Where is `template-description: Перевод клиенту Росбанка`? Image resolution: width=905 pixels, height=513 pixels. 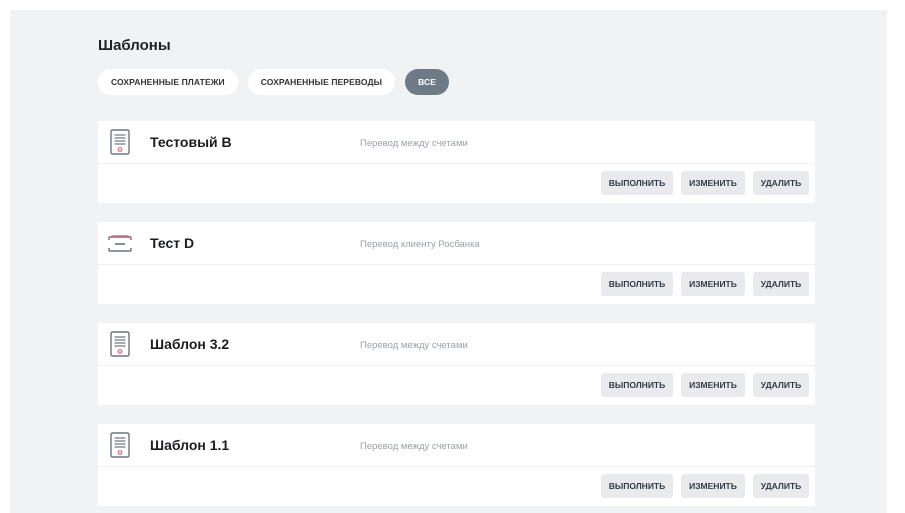 template-description: Перевод клиенту Росбанка is located at coordinates (420, 244).